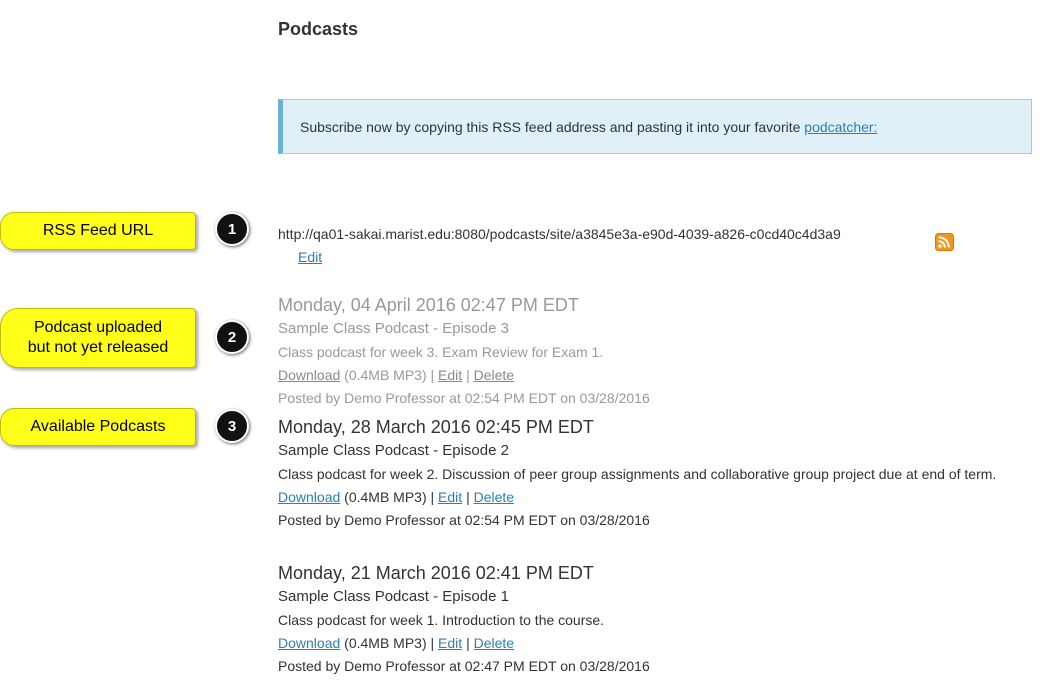  Describe the element at coordinates (98, 338) in the screenshot. I see `callout-not-released: Podcast uploaded but not yet released` at that location.